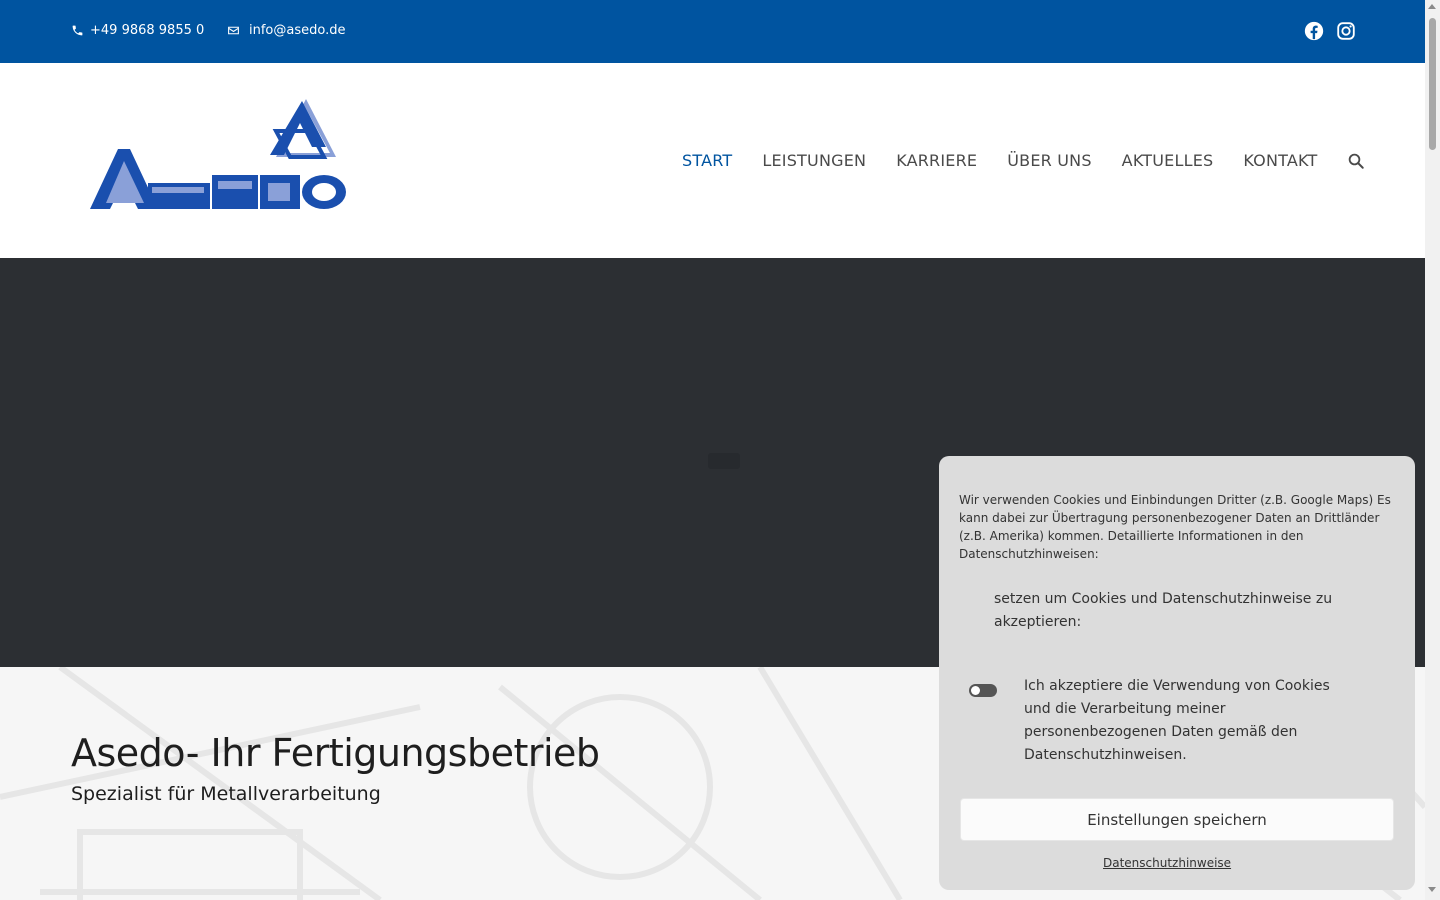 The height and width of the screenshot is (900, 1440). What do you see at coordinates (1432, 84) in the screenshot?
I see `scrollbar-thumb` at bounding box center [1432, 84].